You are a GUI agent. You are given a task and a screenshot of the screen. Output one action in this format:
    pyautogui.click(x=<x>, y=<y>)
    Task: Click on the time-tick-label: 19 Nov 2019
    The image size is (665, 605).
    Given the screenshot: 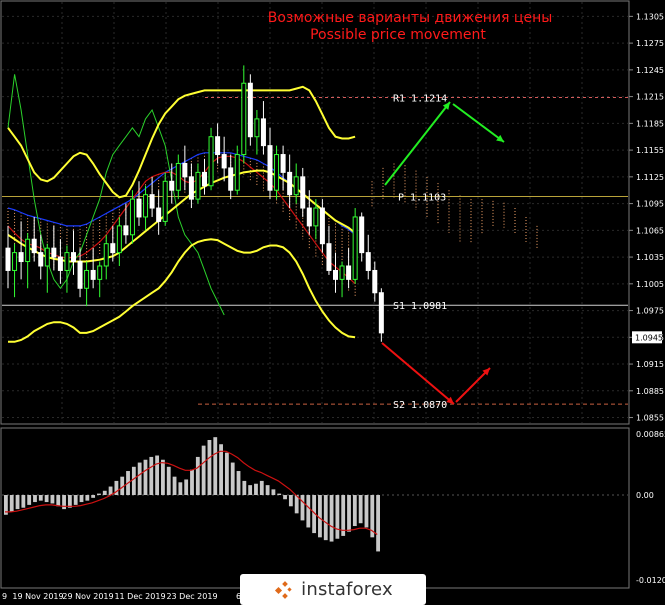 What is the action you would take?
    pyautogui.click(x=37, y=596)
    